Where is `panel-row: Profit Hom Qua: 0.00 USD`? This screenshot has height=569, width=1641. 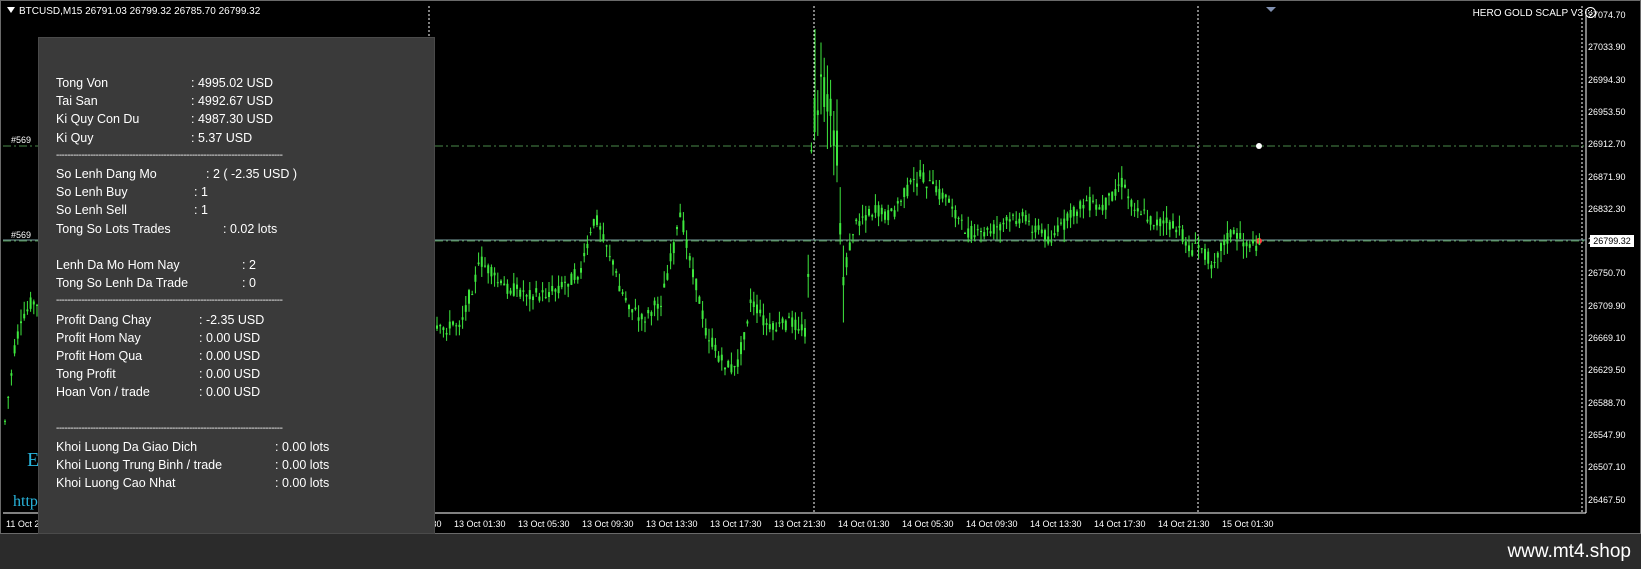 panel-row: Profit Hom Qua: 0.00 USD is located at coordinates (158, 356).